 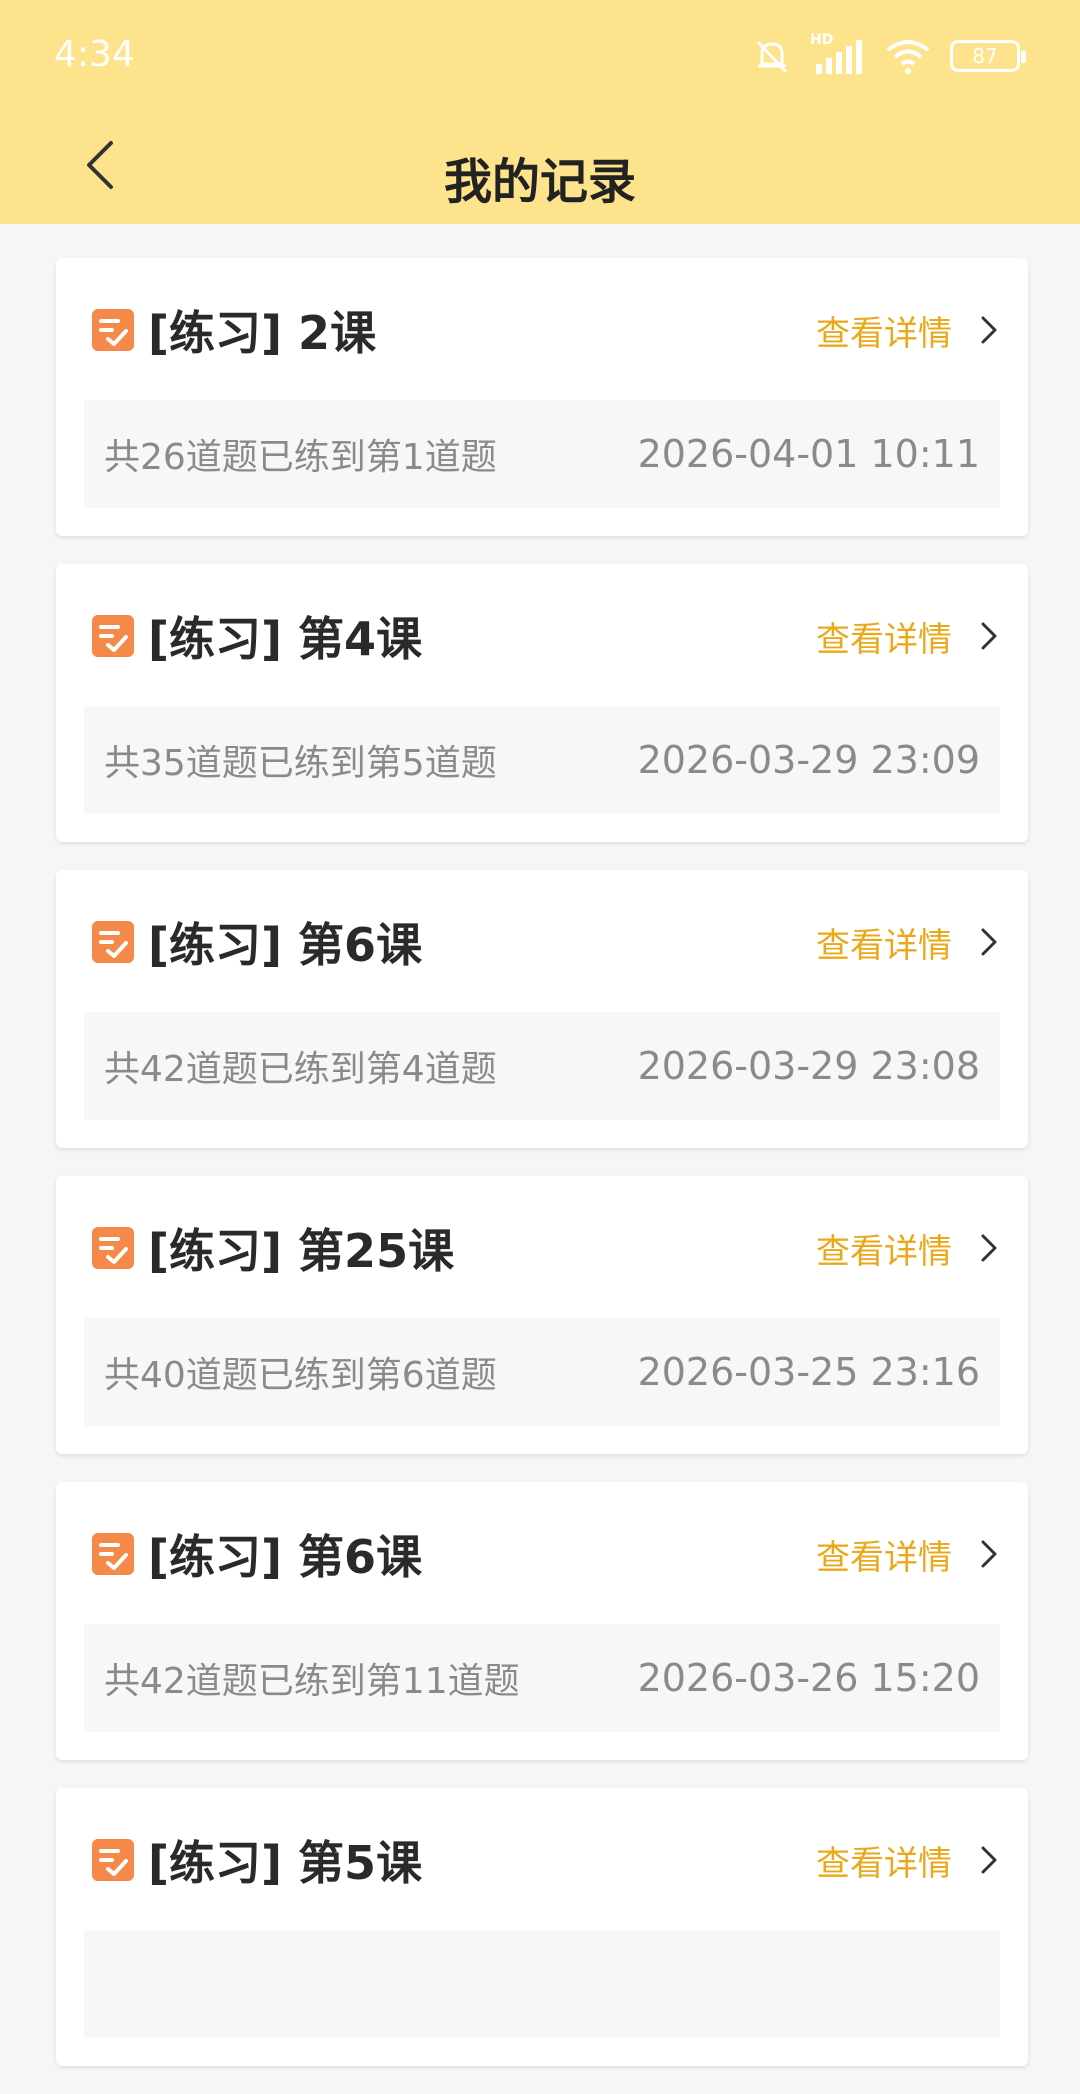 What do you see at coordinates (908, 57) in the screenshot?
I see `wifi-icon` at bounding box center [908, 57].